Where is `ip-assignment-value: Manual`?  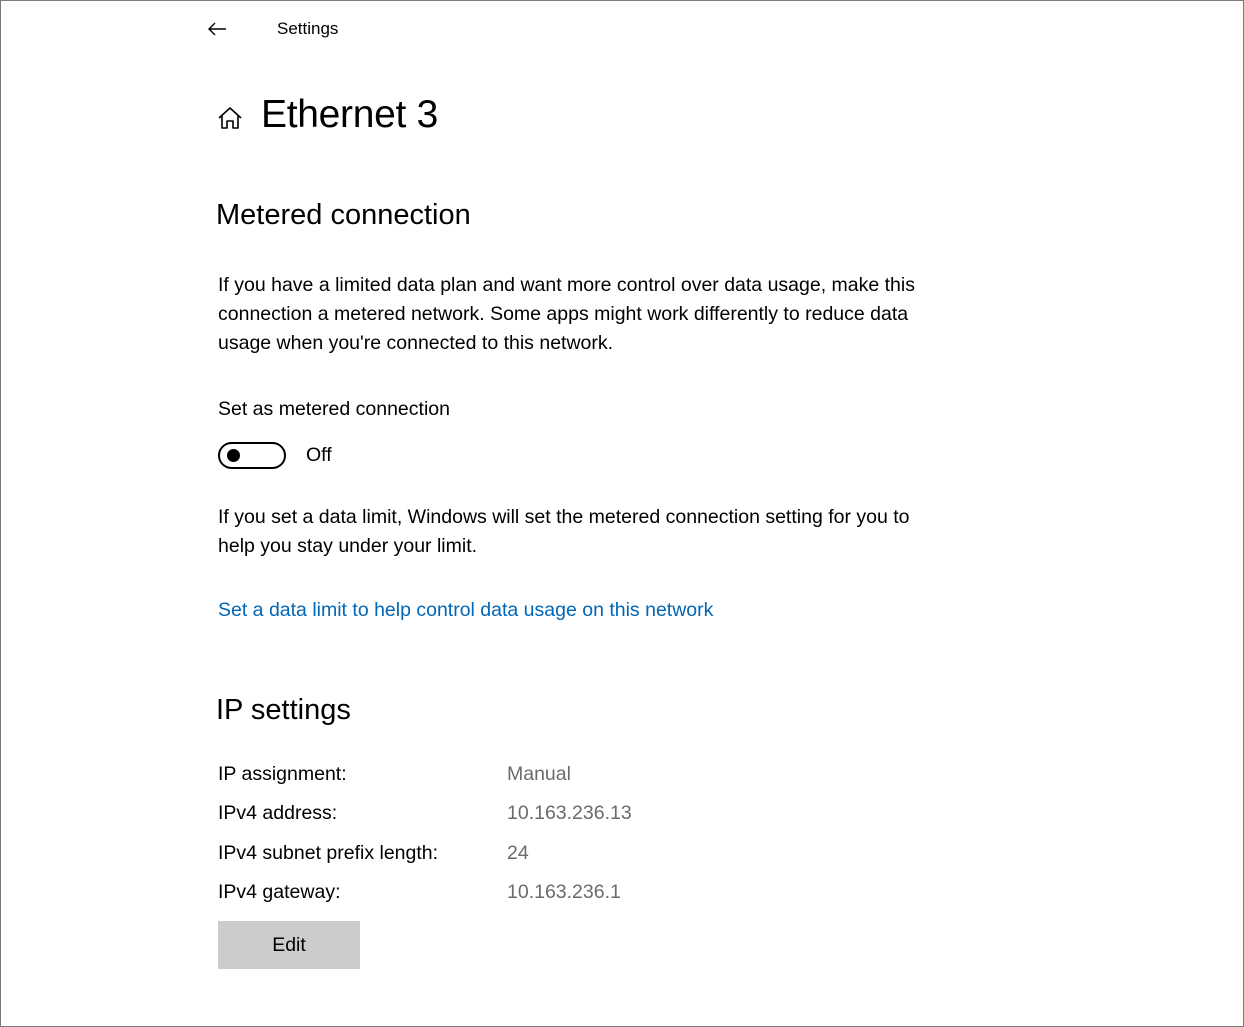
ip-assignment-value: Manual is located at coordinates (539, 774).